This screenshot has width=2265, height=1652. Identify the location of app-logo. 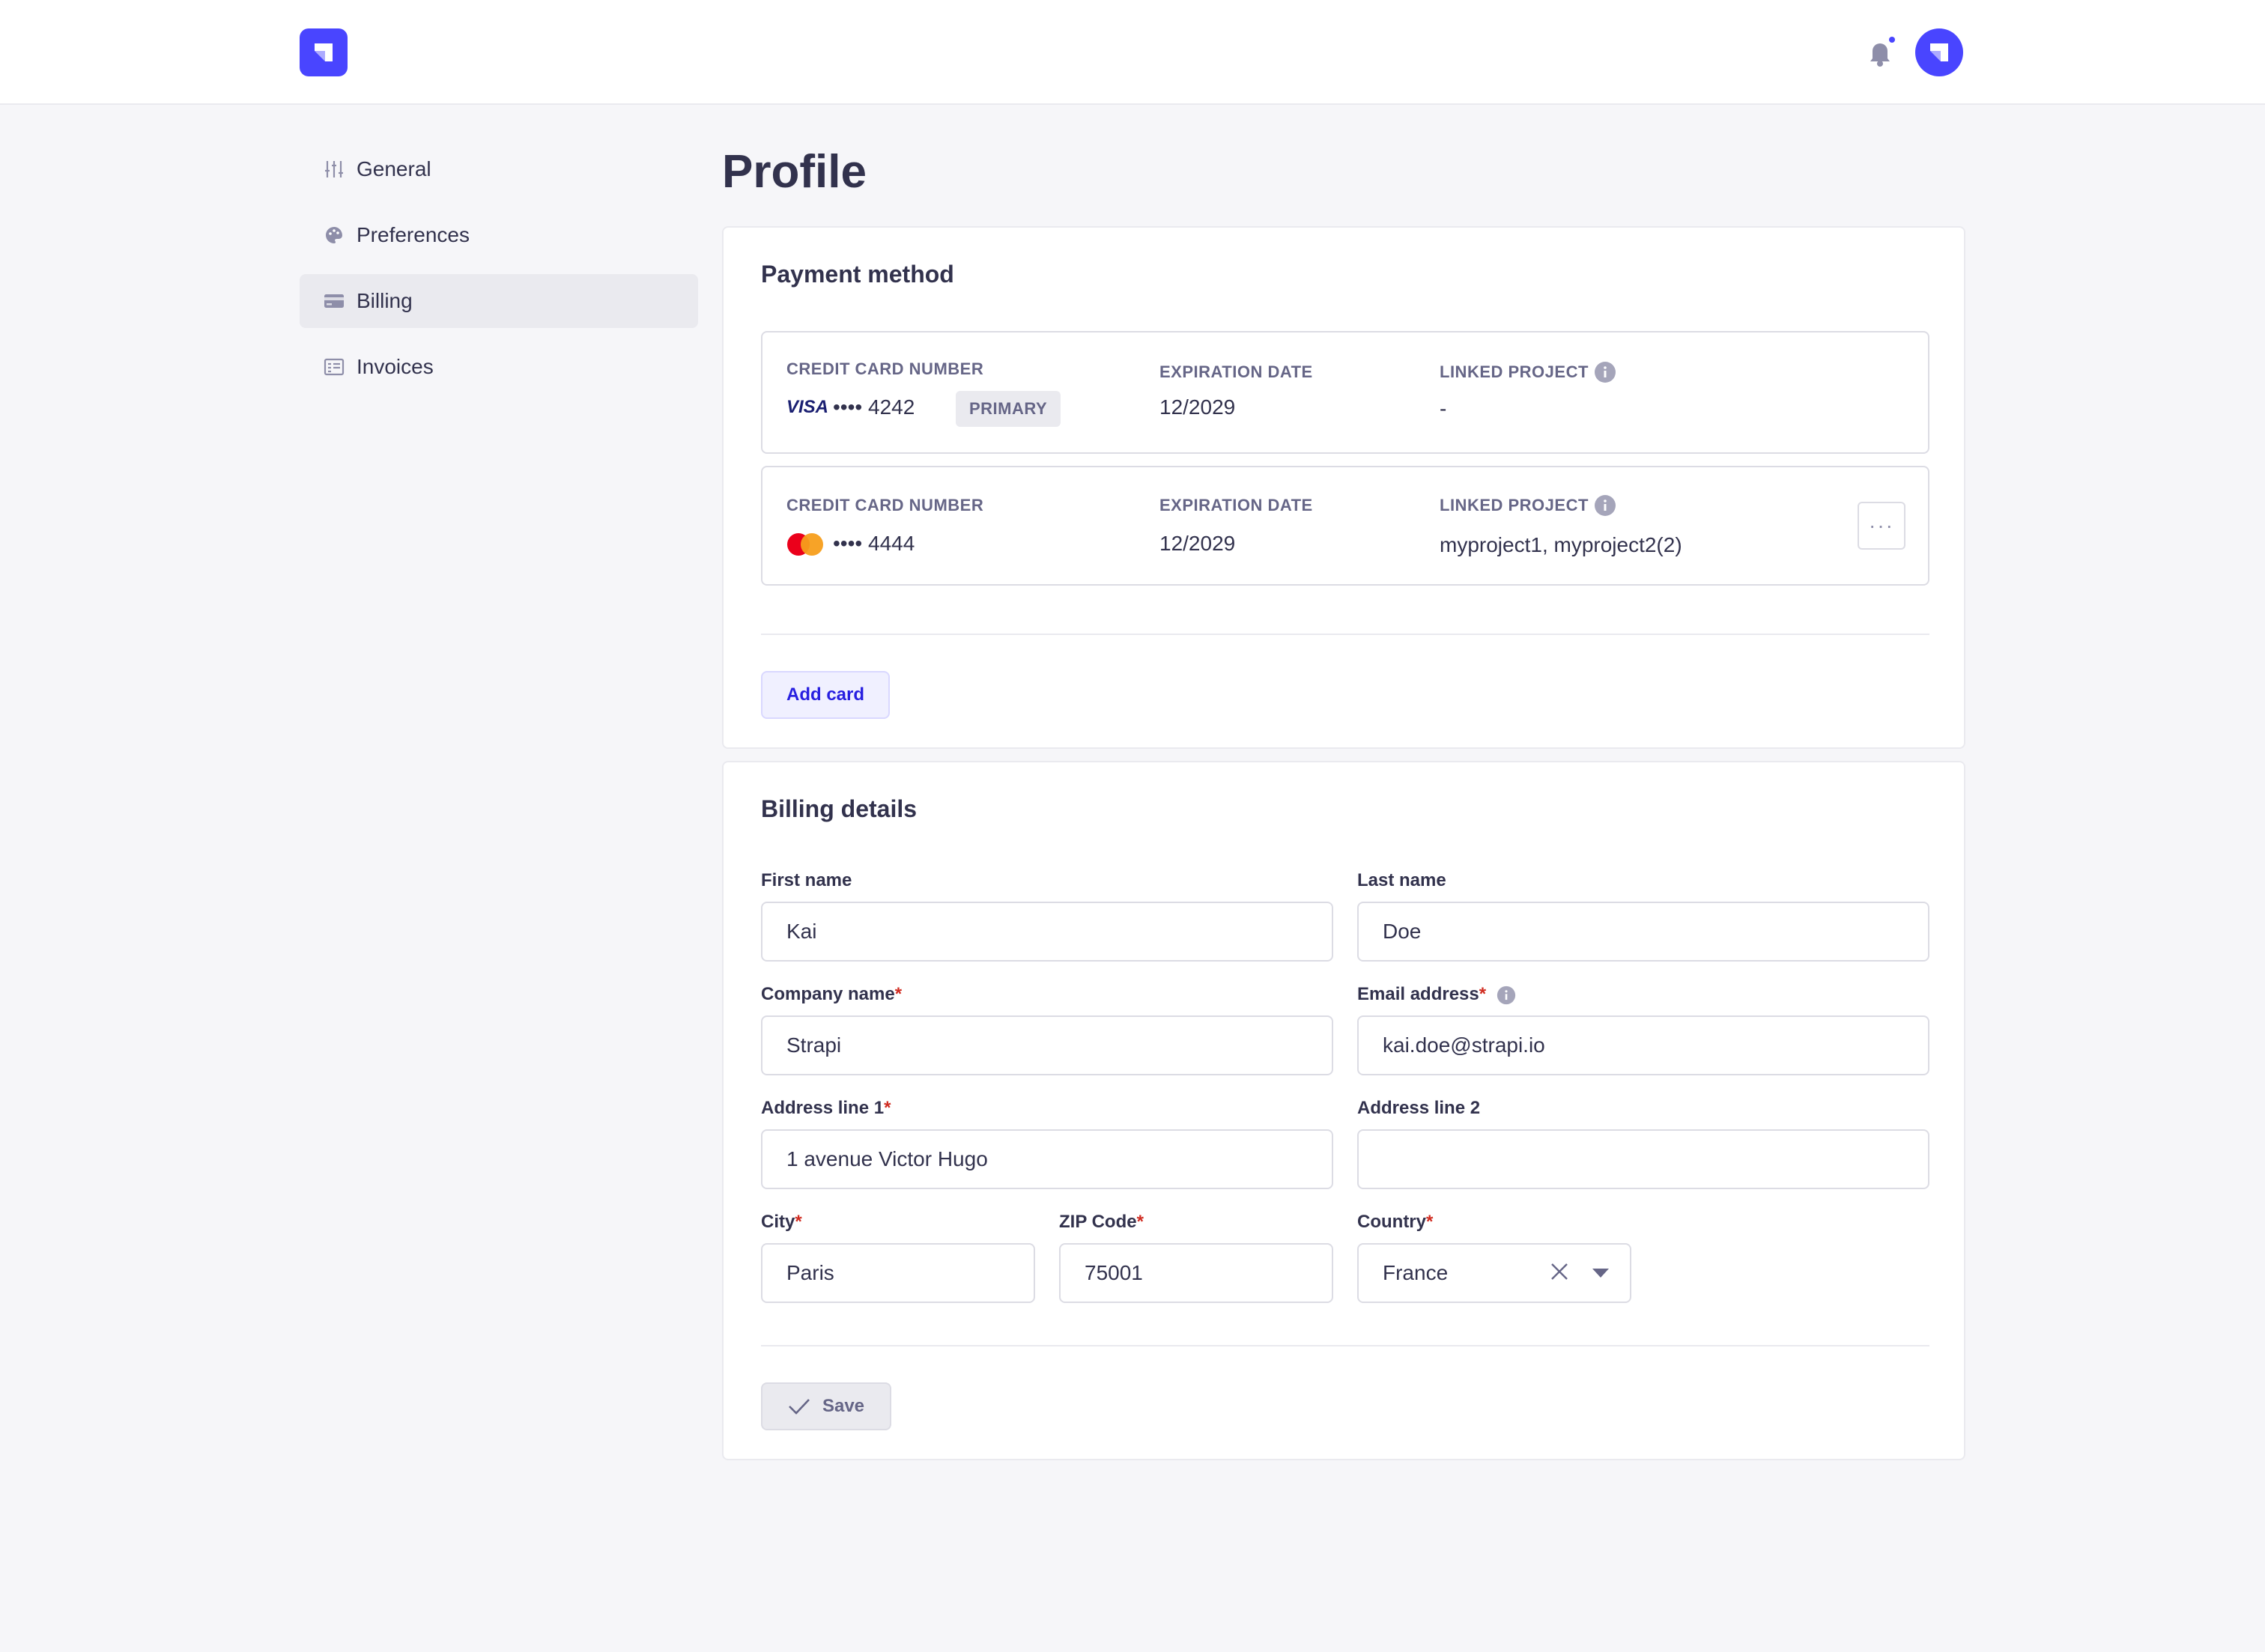
(324, 52).